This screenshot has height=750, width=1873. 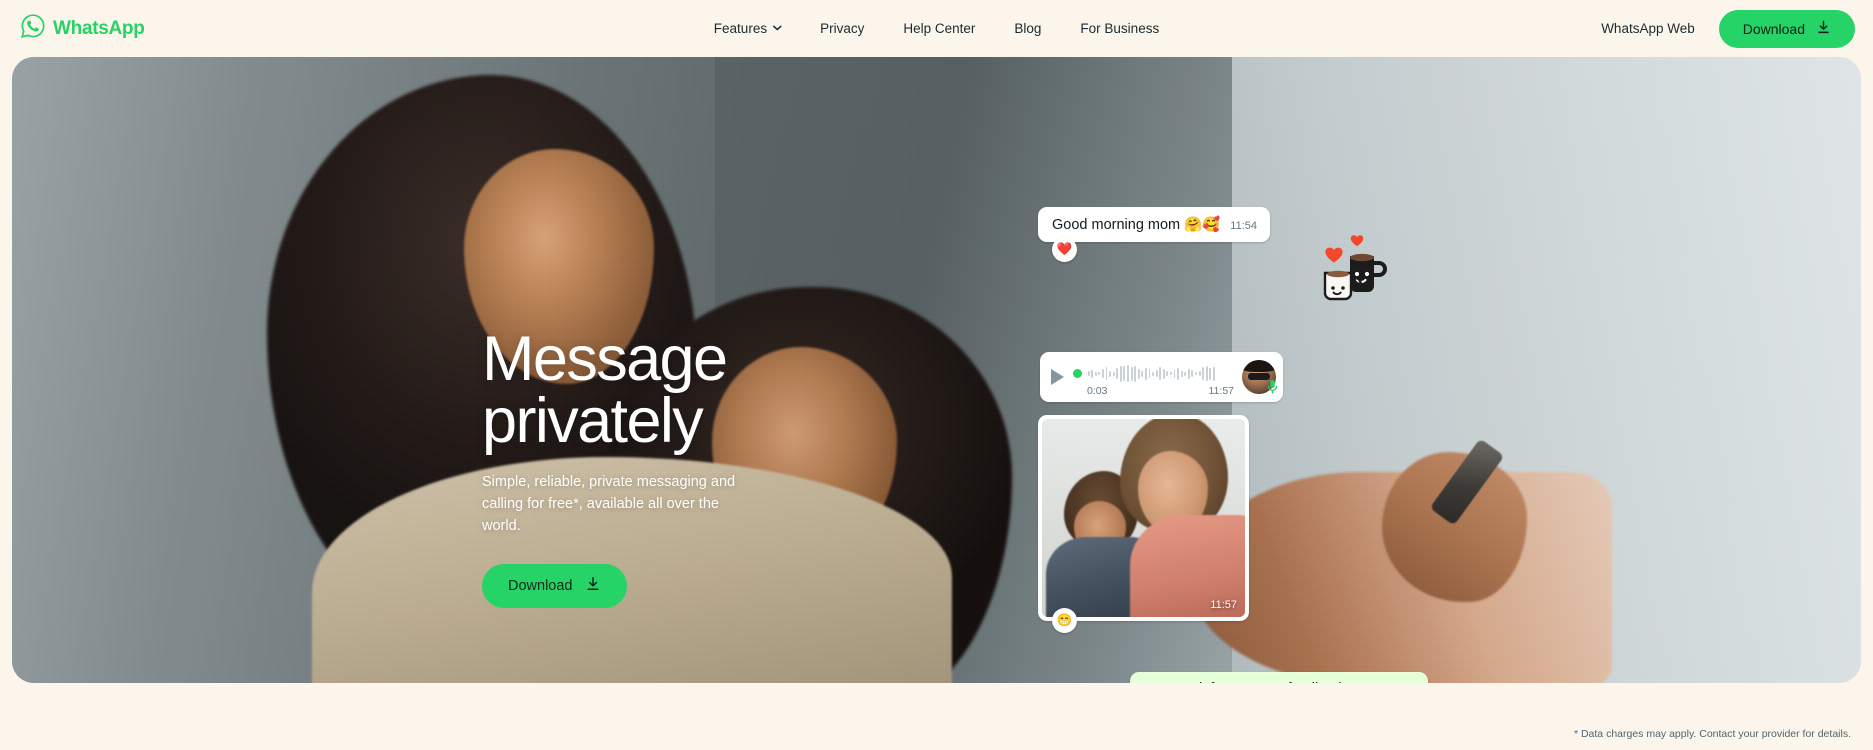 I want to click on chat-photo-message: 11:57 😁, so click(x=1143, y=524).